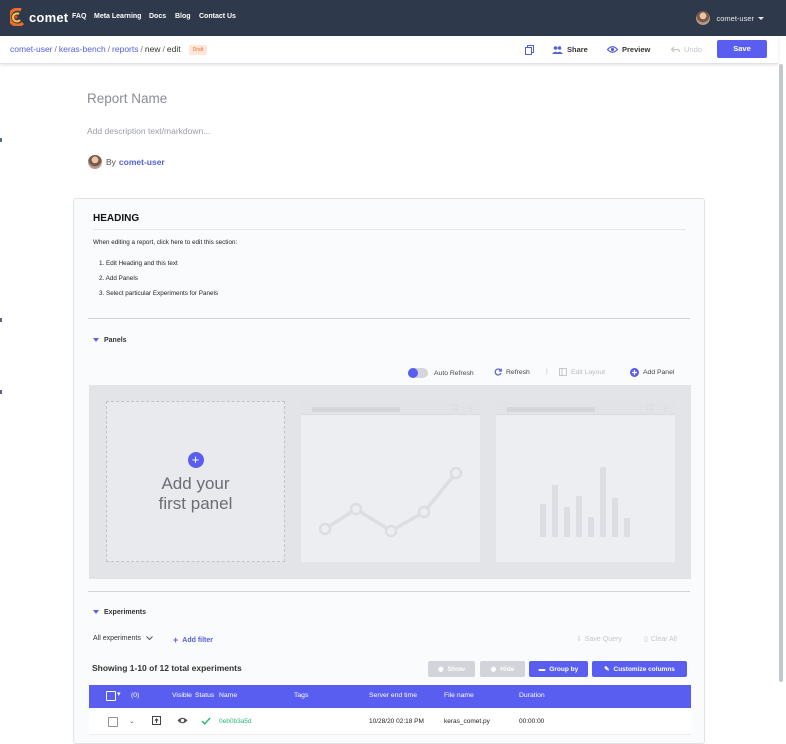 The image size is (786, 744). Describe the element at coordinates (31, 49) in the screenshot. I see `breadcrumb-workspace: comet-user` at that location.